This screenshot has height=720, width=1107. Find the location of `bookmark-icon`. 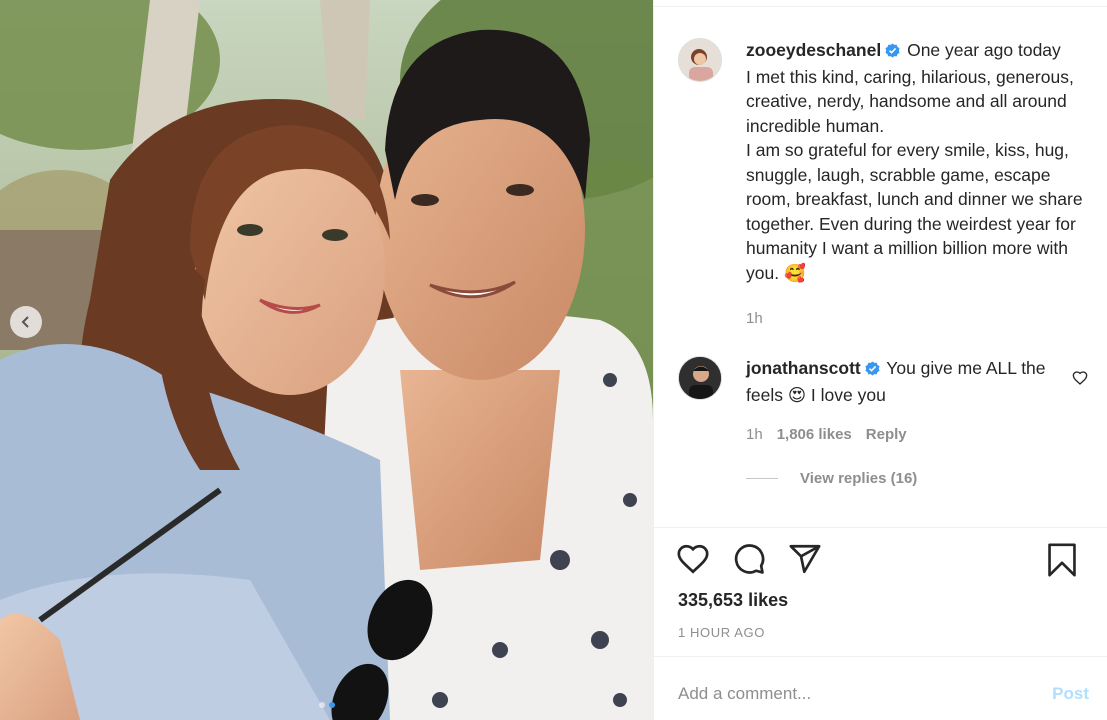

bookmark-icon is located at coordinates (1062, 562).